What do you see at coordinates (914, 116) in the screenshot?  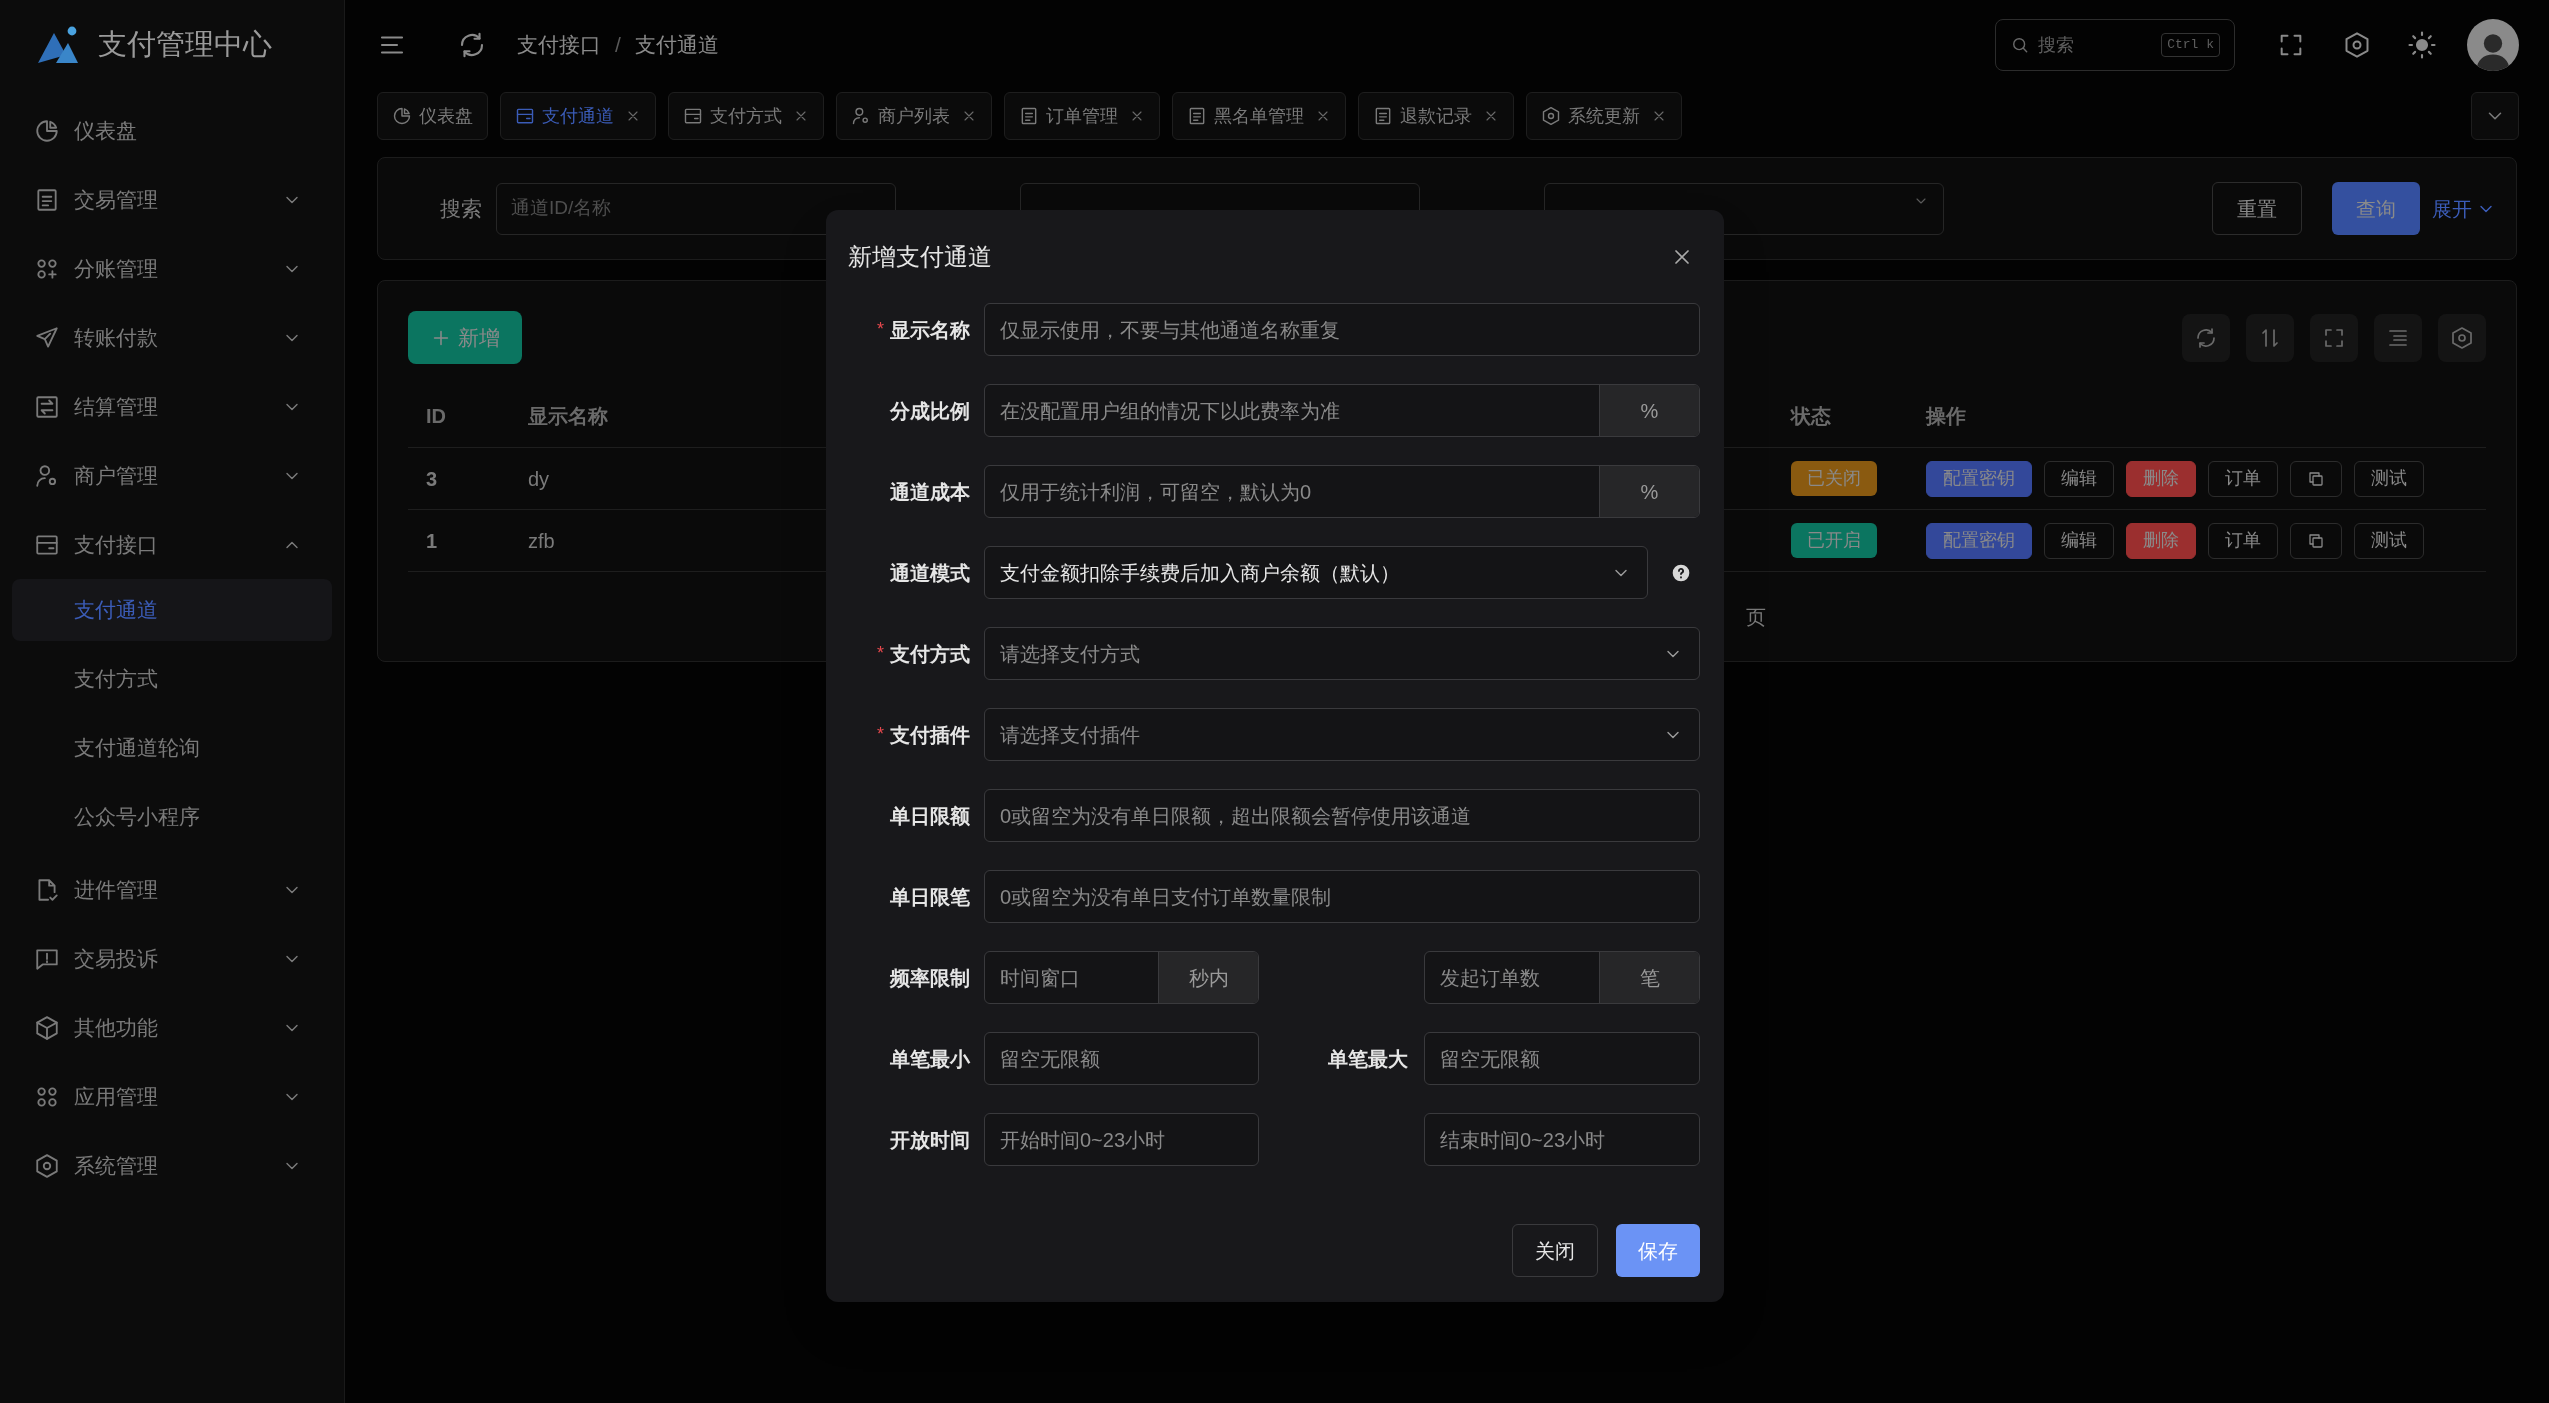 I see `tab: 商户列表` at bounding box center [914, 116].